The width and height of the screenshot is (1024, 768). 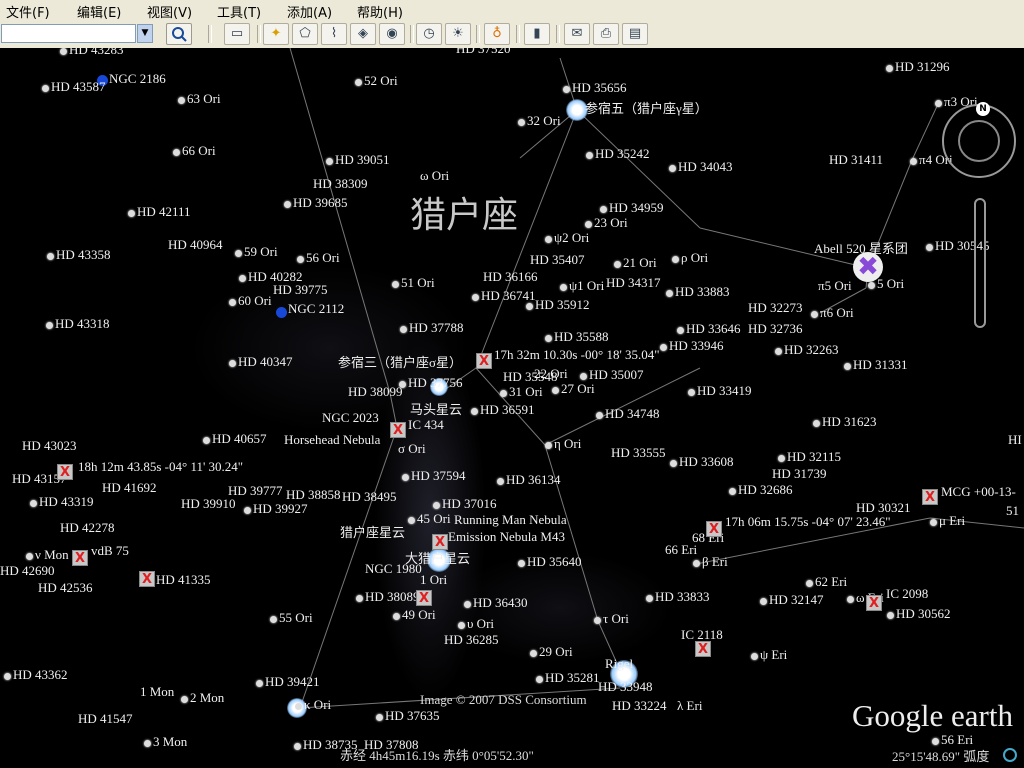 What do you see at coordinates (431, 383) in the screenshot?
I see `star-label: HD 37756` at bounding box center [431, 383].